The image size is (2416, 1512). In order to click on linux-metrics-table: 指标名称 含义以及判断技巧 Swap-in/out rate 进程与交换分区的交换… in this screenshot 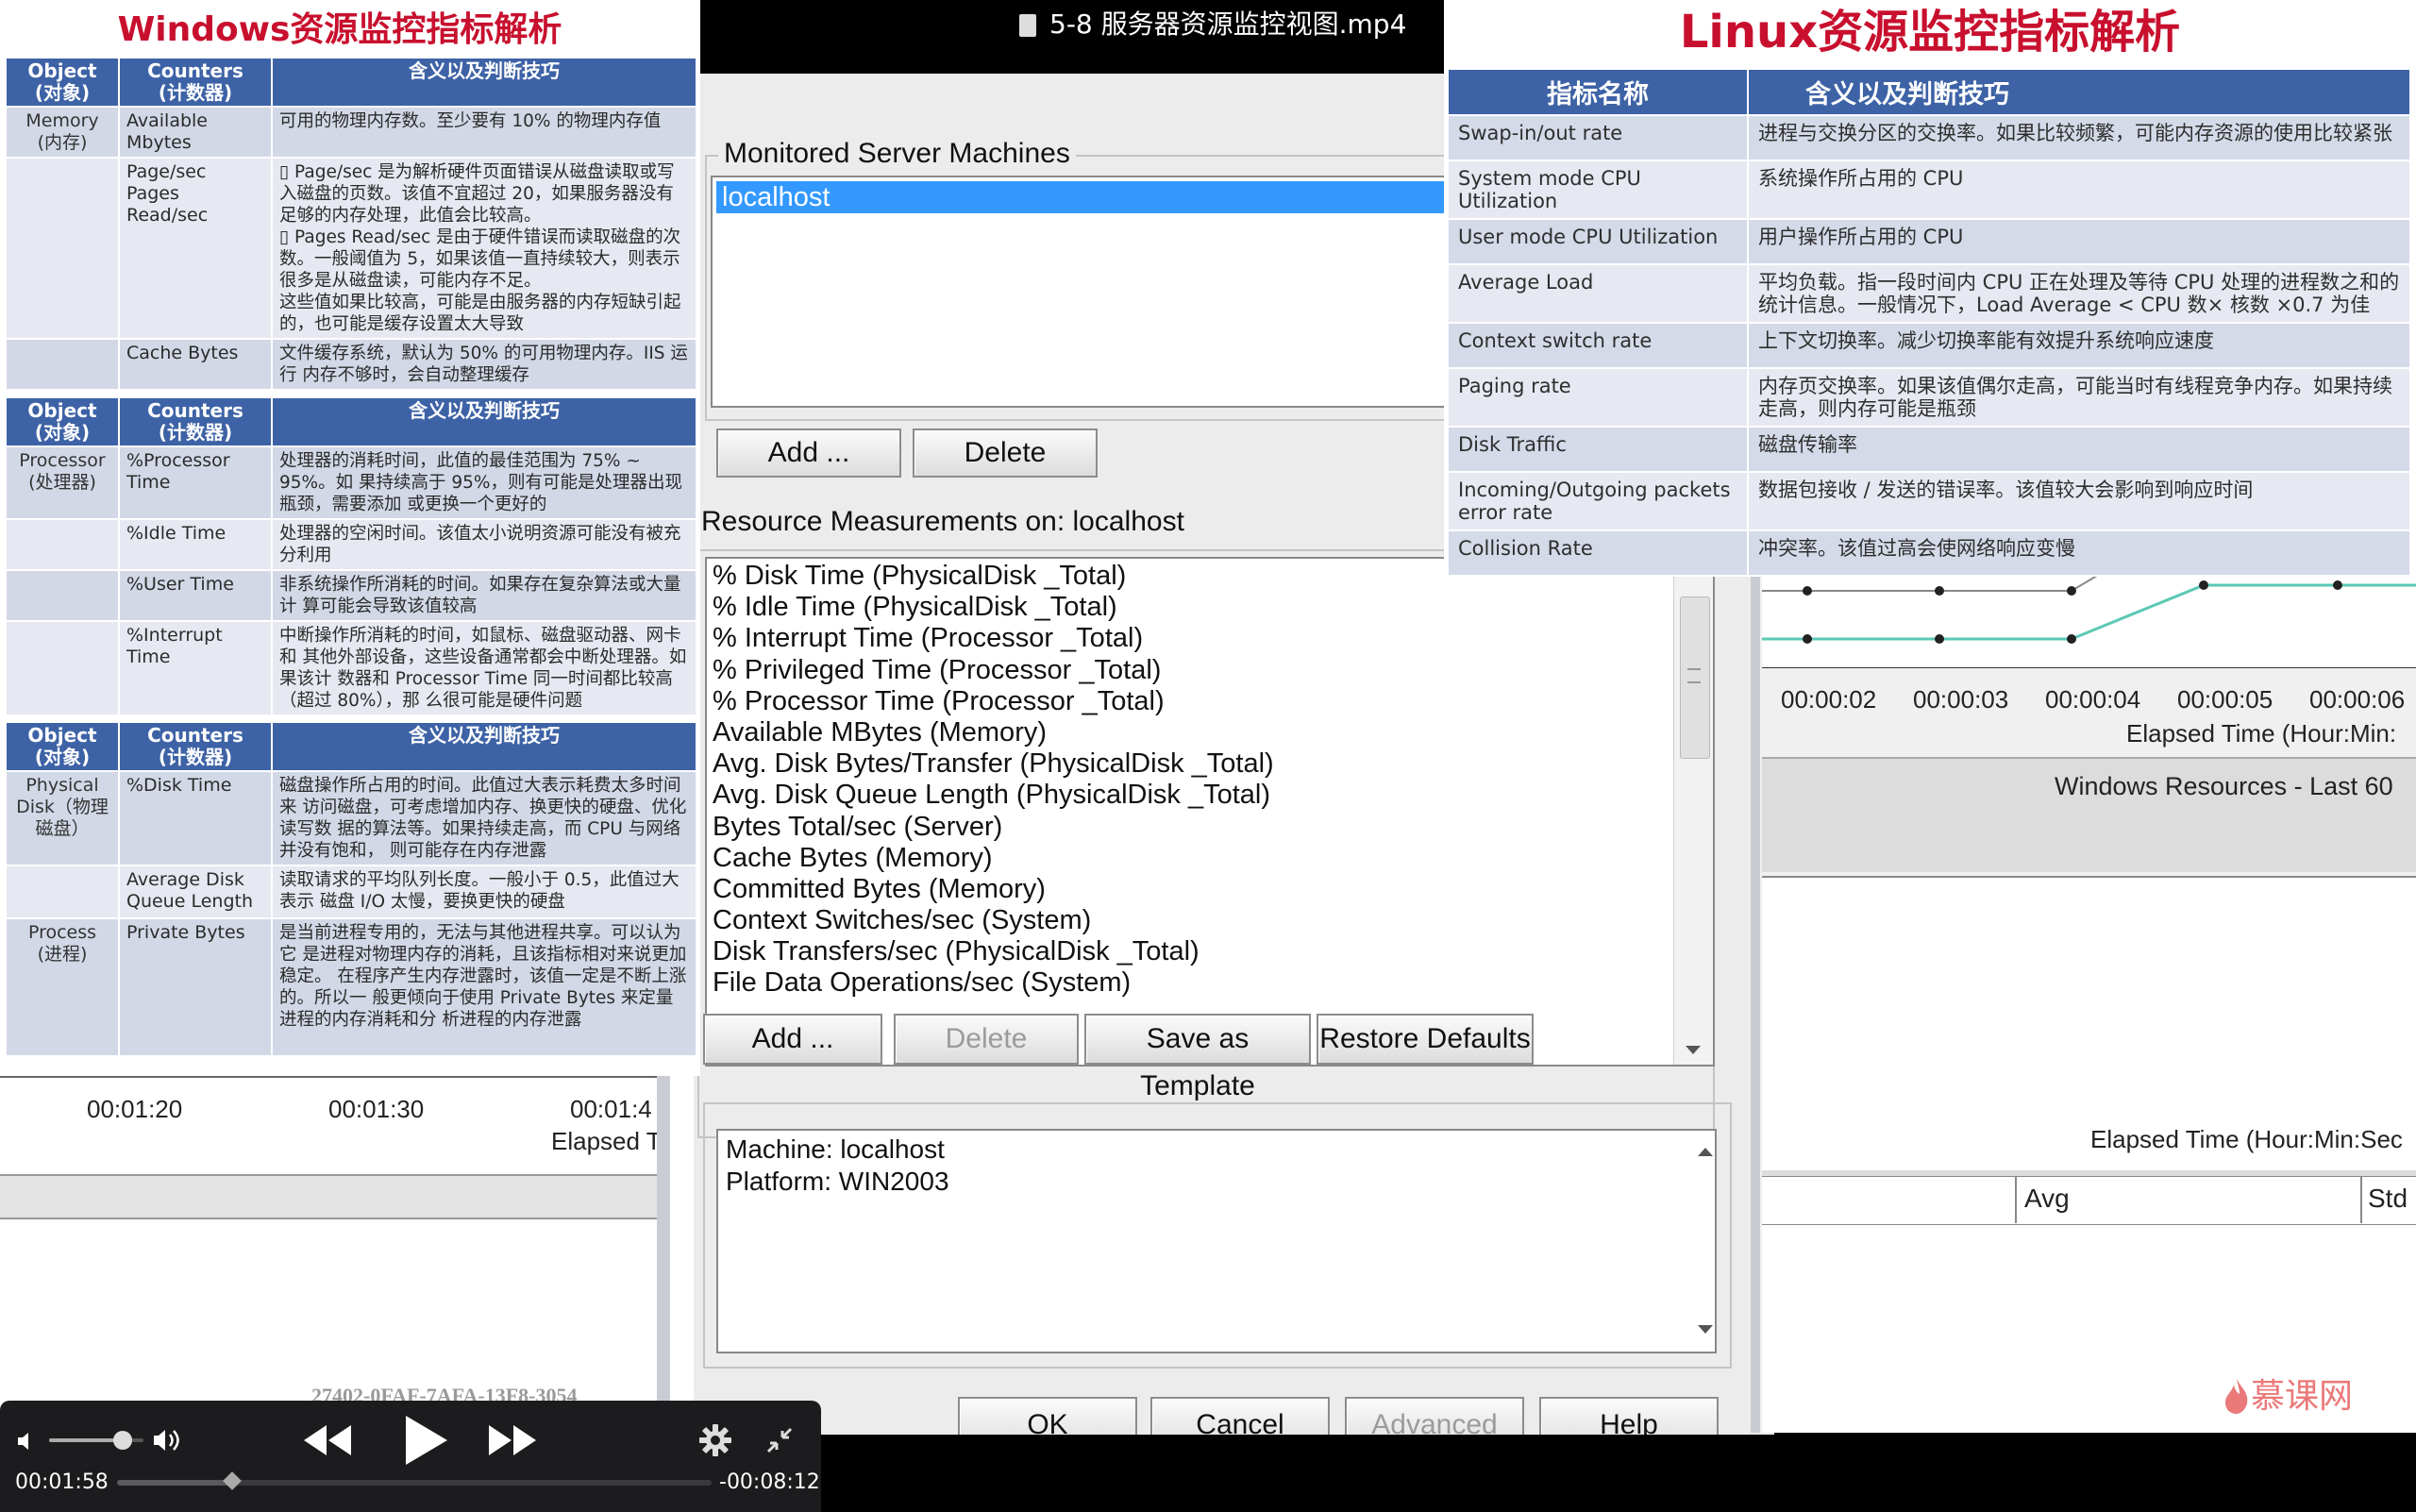, I will do `click(1929, 322)`.